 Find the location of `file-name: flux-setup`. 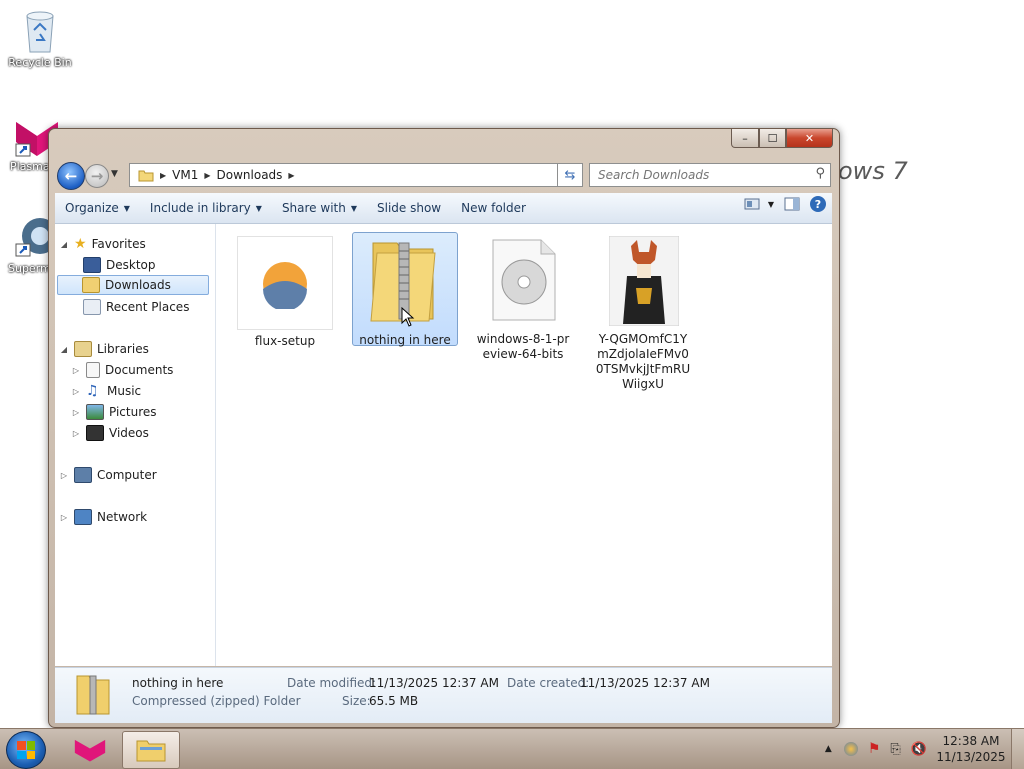

file-name: flux-setup is located at coordinates (285, 341).